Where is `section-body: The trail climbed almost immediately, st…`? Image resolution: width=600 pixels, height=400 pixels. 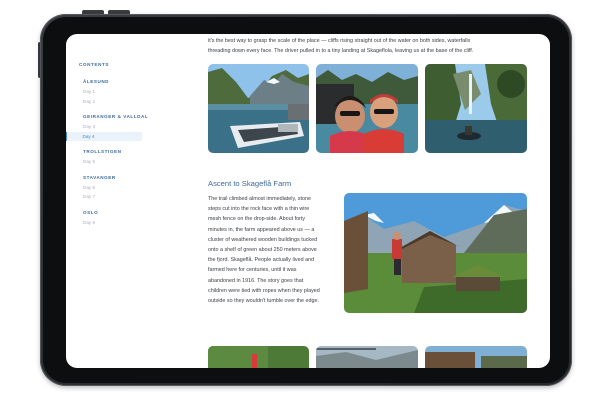 section-body: The trail climbed almost immediately, st… is located at coordinates (264, 250).